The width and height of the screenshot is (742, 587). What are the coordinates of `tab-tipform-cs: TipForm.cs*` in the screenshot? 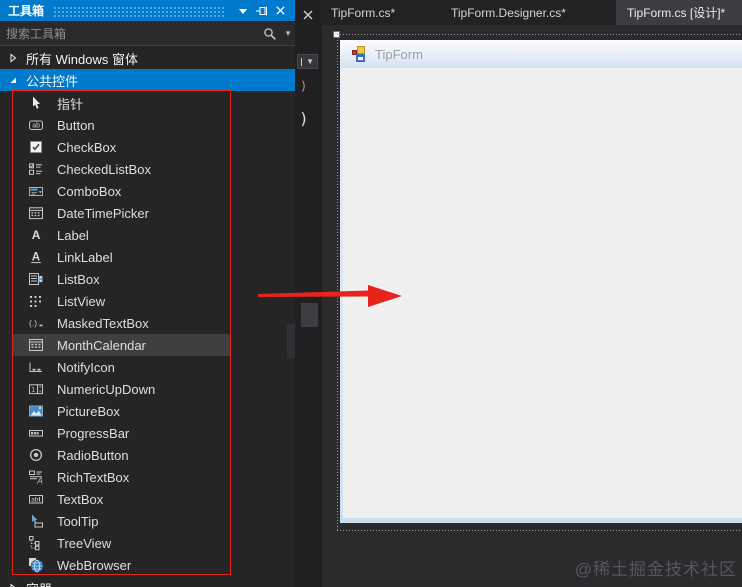 It's located at (380, 12).